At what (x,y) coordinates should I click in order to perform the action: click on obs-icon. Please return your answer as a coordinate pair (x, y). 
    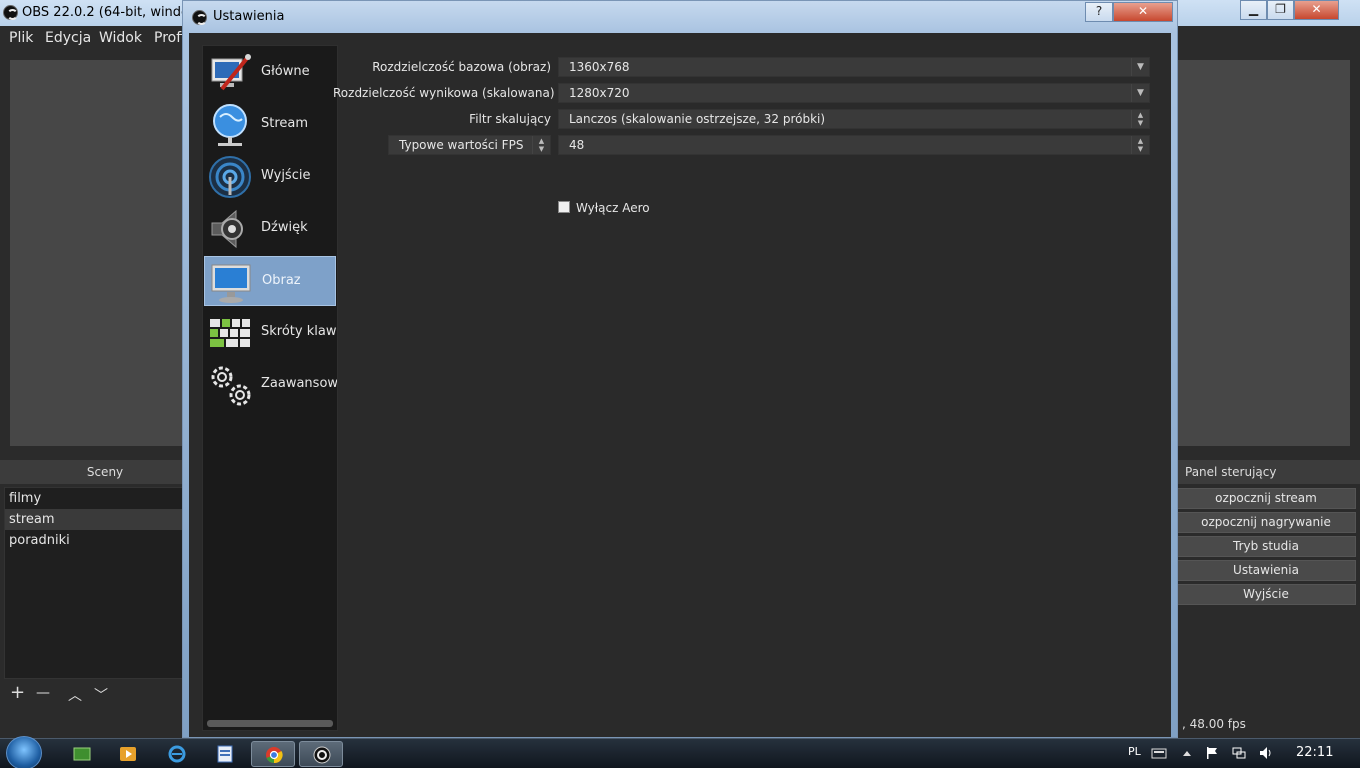
    Looking at the image, I should click on (322, 755).